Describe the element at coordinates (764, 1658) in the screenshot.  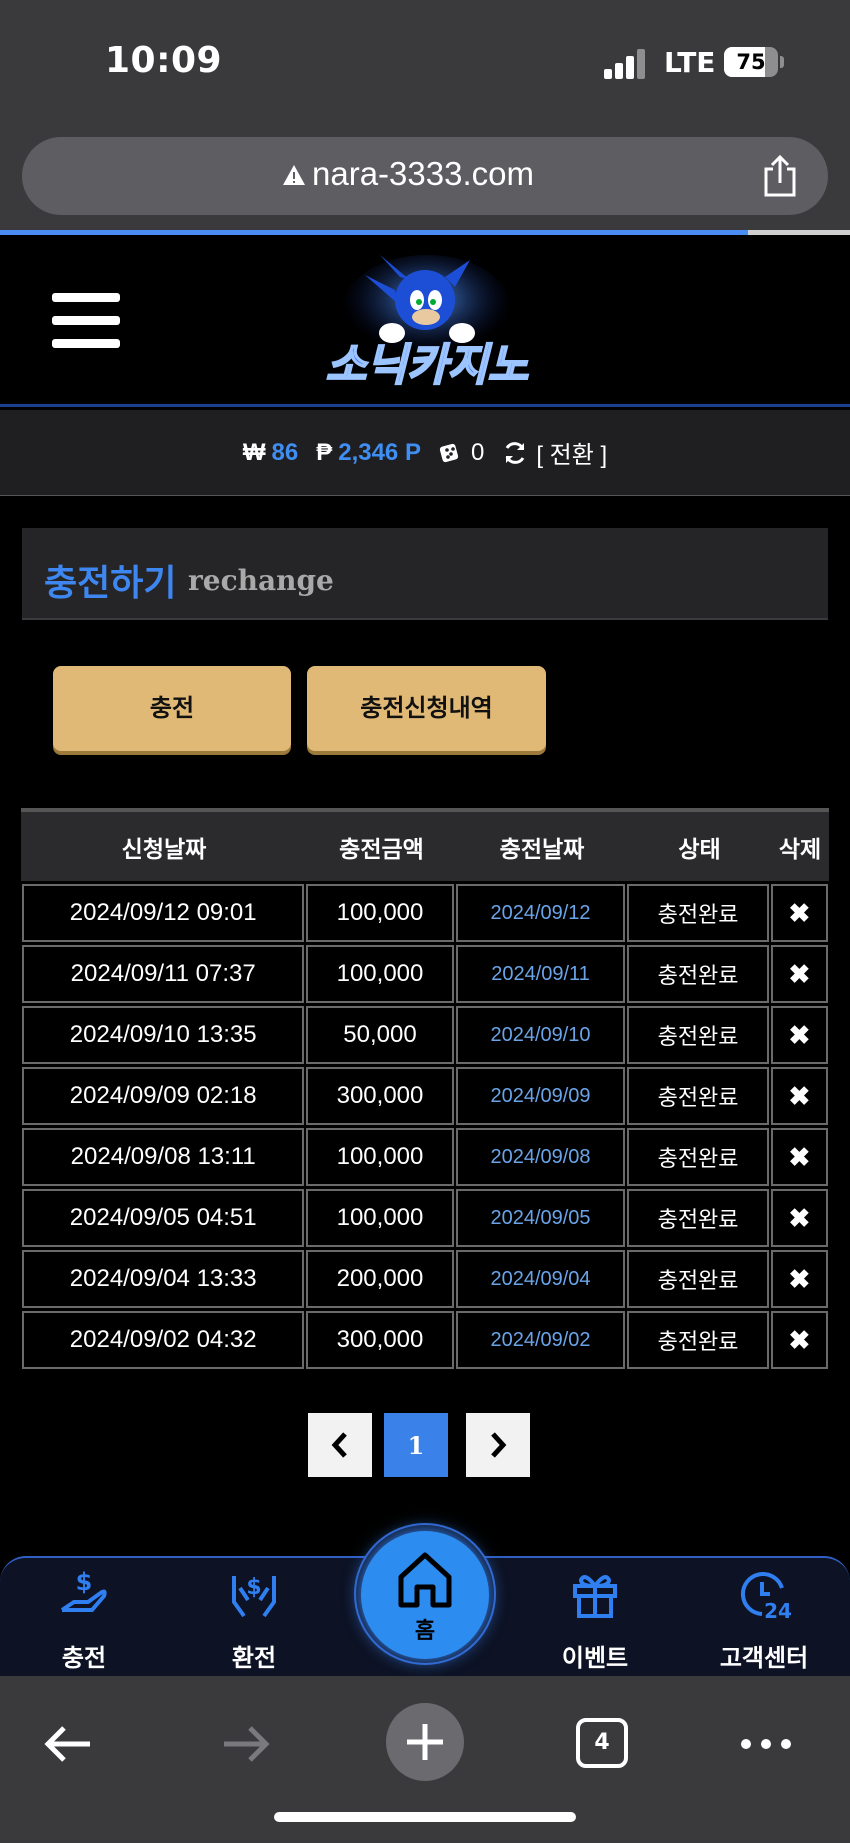
I see `nav-support-label: 고객센터` at that location.